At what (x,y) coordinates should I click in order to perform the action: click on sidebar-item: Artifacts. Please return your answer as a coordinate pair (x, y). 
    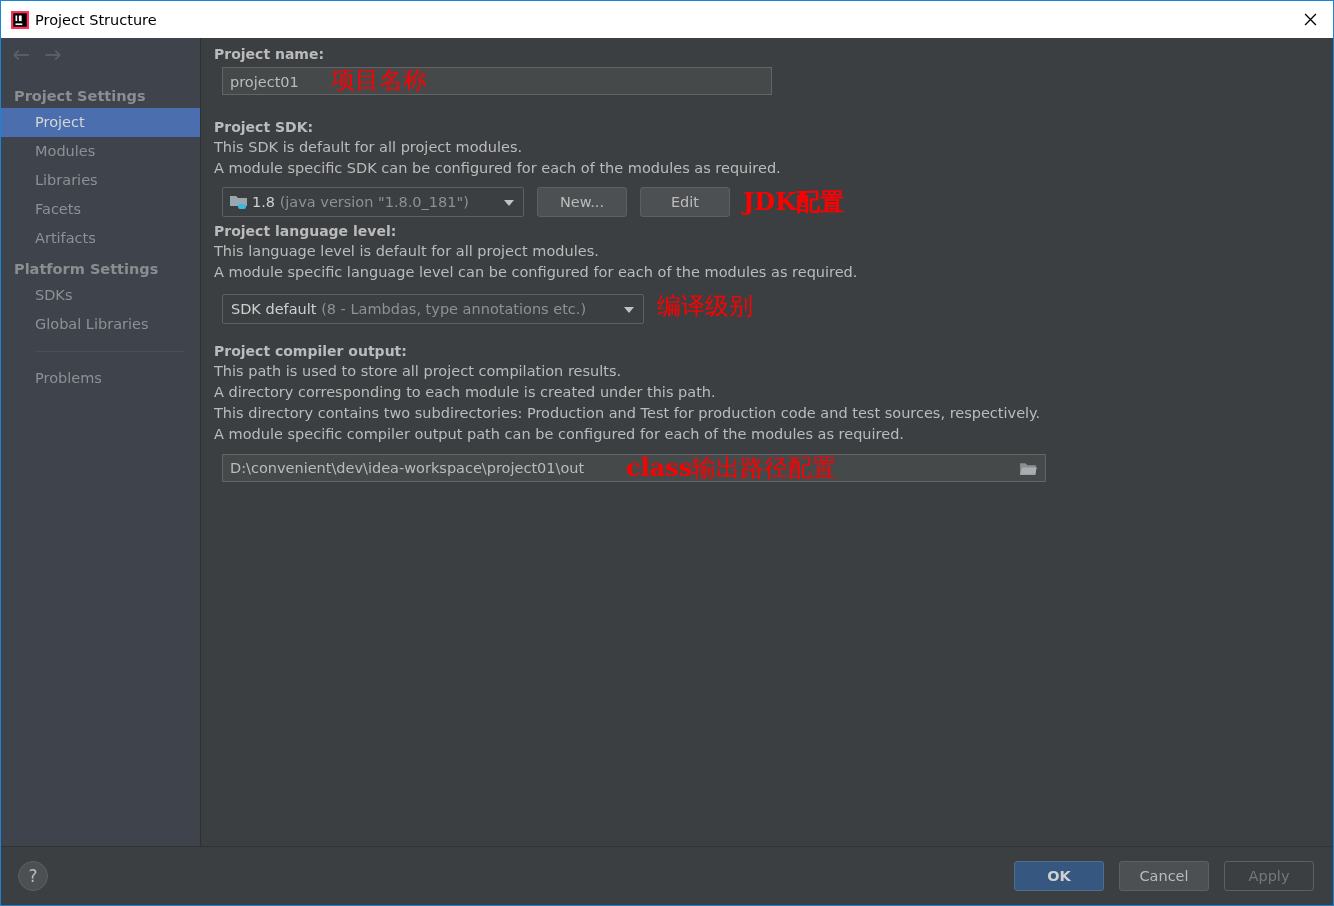
    Looking at the image, I should click on (100, 238).